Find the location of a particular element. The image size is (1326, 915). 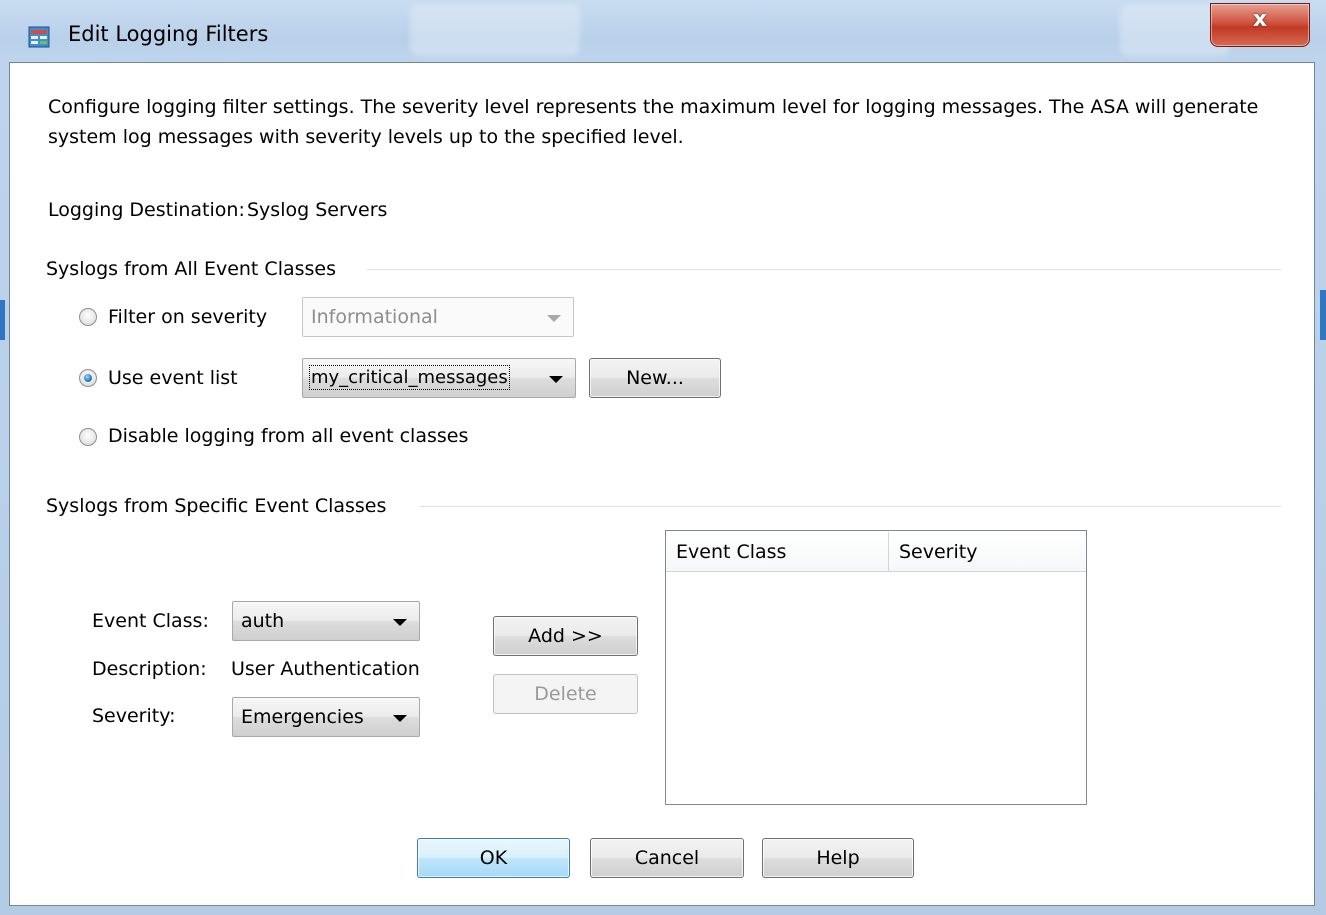

ok-button: OK is located at coordinates (493, 858).